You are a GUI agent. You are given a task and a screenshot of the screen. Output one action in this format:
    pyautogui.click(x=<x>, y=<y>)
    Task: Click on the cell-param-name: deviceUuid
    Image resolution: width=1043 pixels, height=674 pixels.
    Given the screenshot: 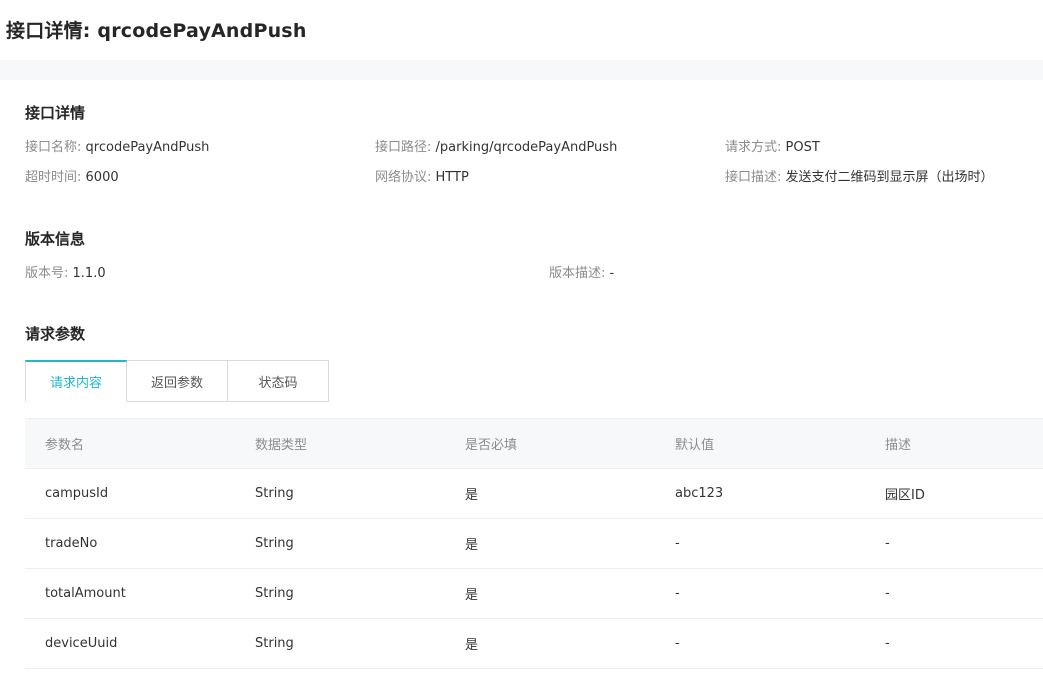 What is the action you would take?
    pyautogui.click(x=130, y=643)
    